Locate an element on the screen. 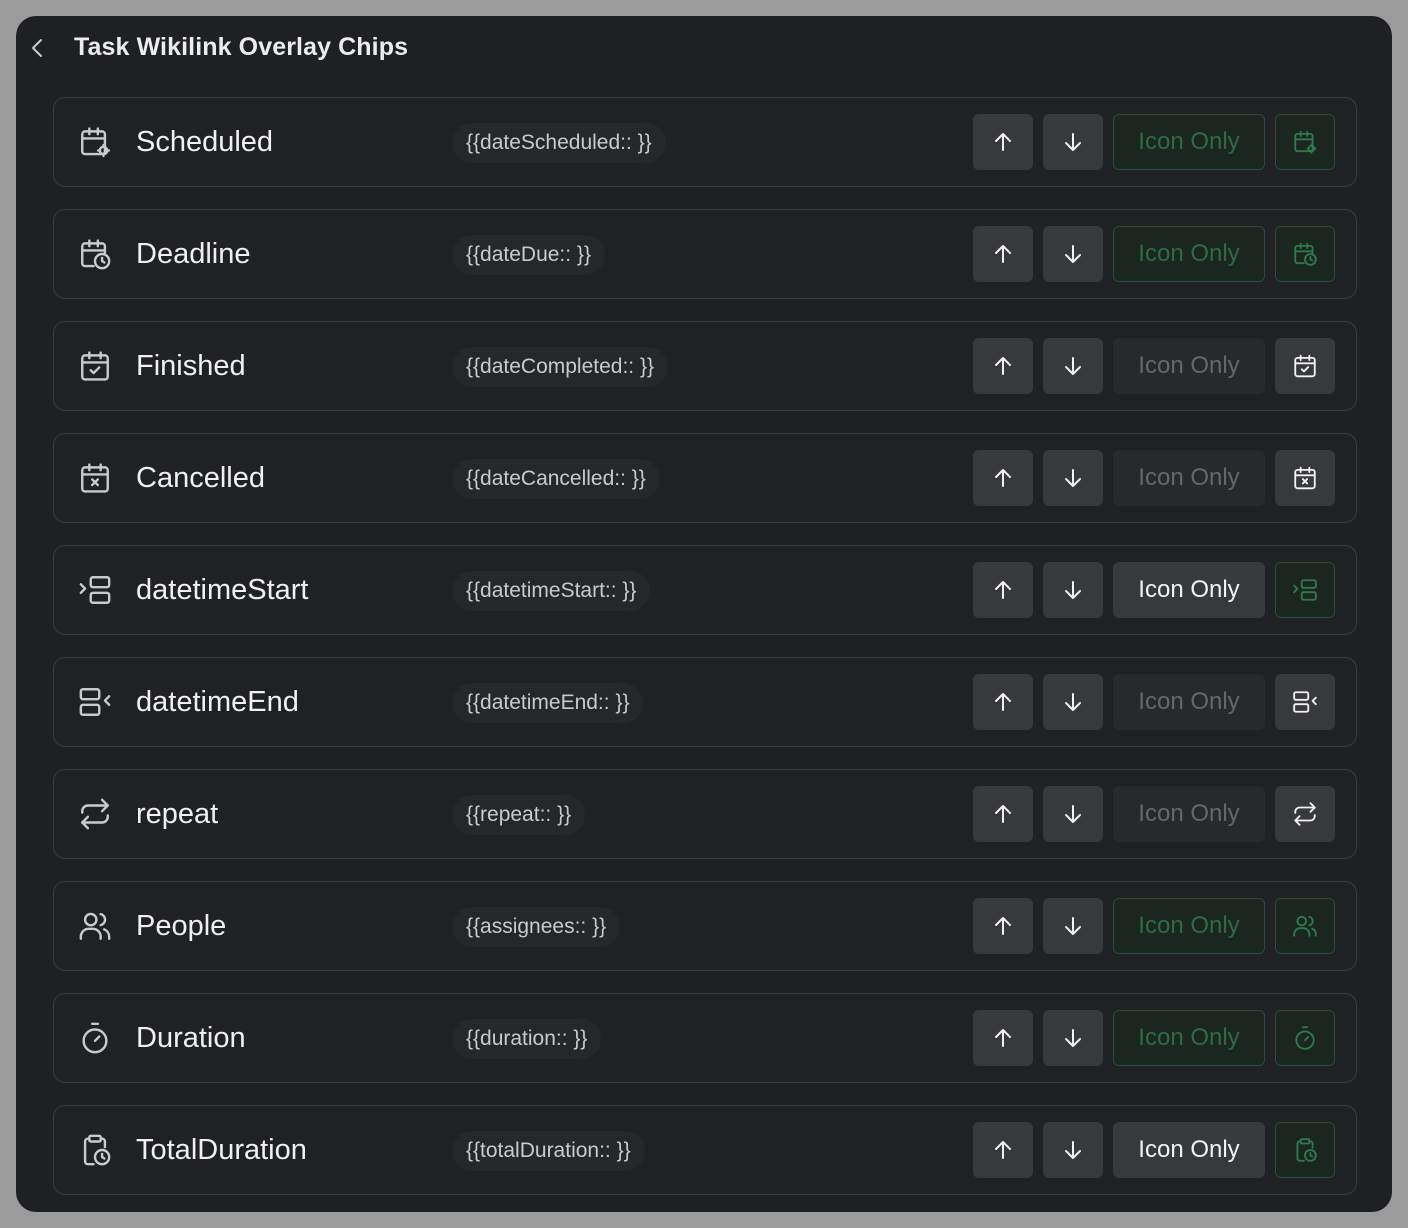 Image resolution: width=1408 pixels, height=1228 pixels. chip-row-scheduled: Scheduled {{dateScheduled:: }} Icon Only is located at coordinates (705, 142).